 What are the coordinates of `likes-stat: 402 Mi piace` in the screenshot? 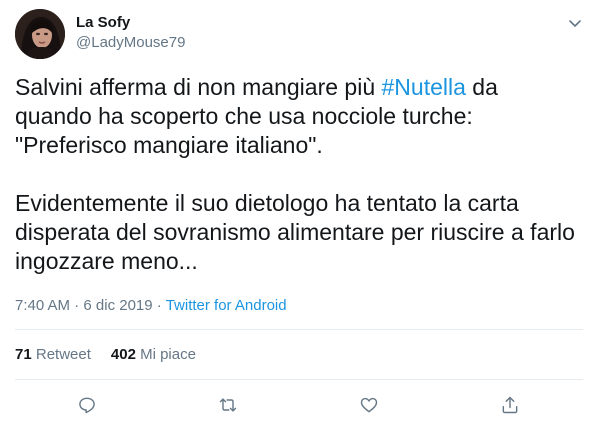 It's located at (153, 354).